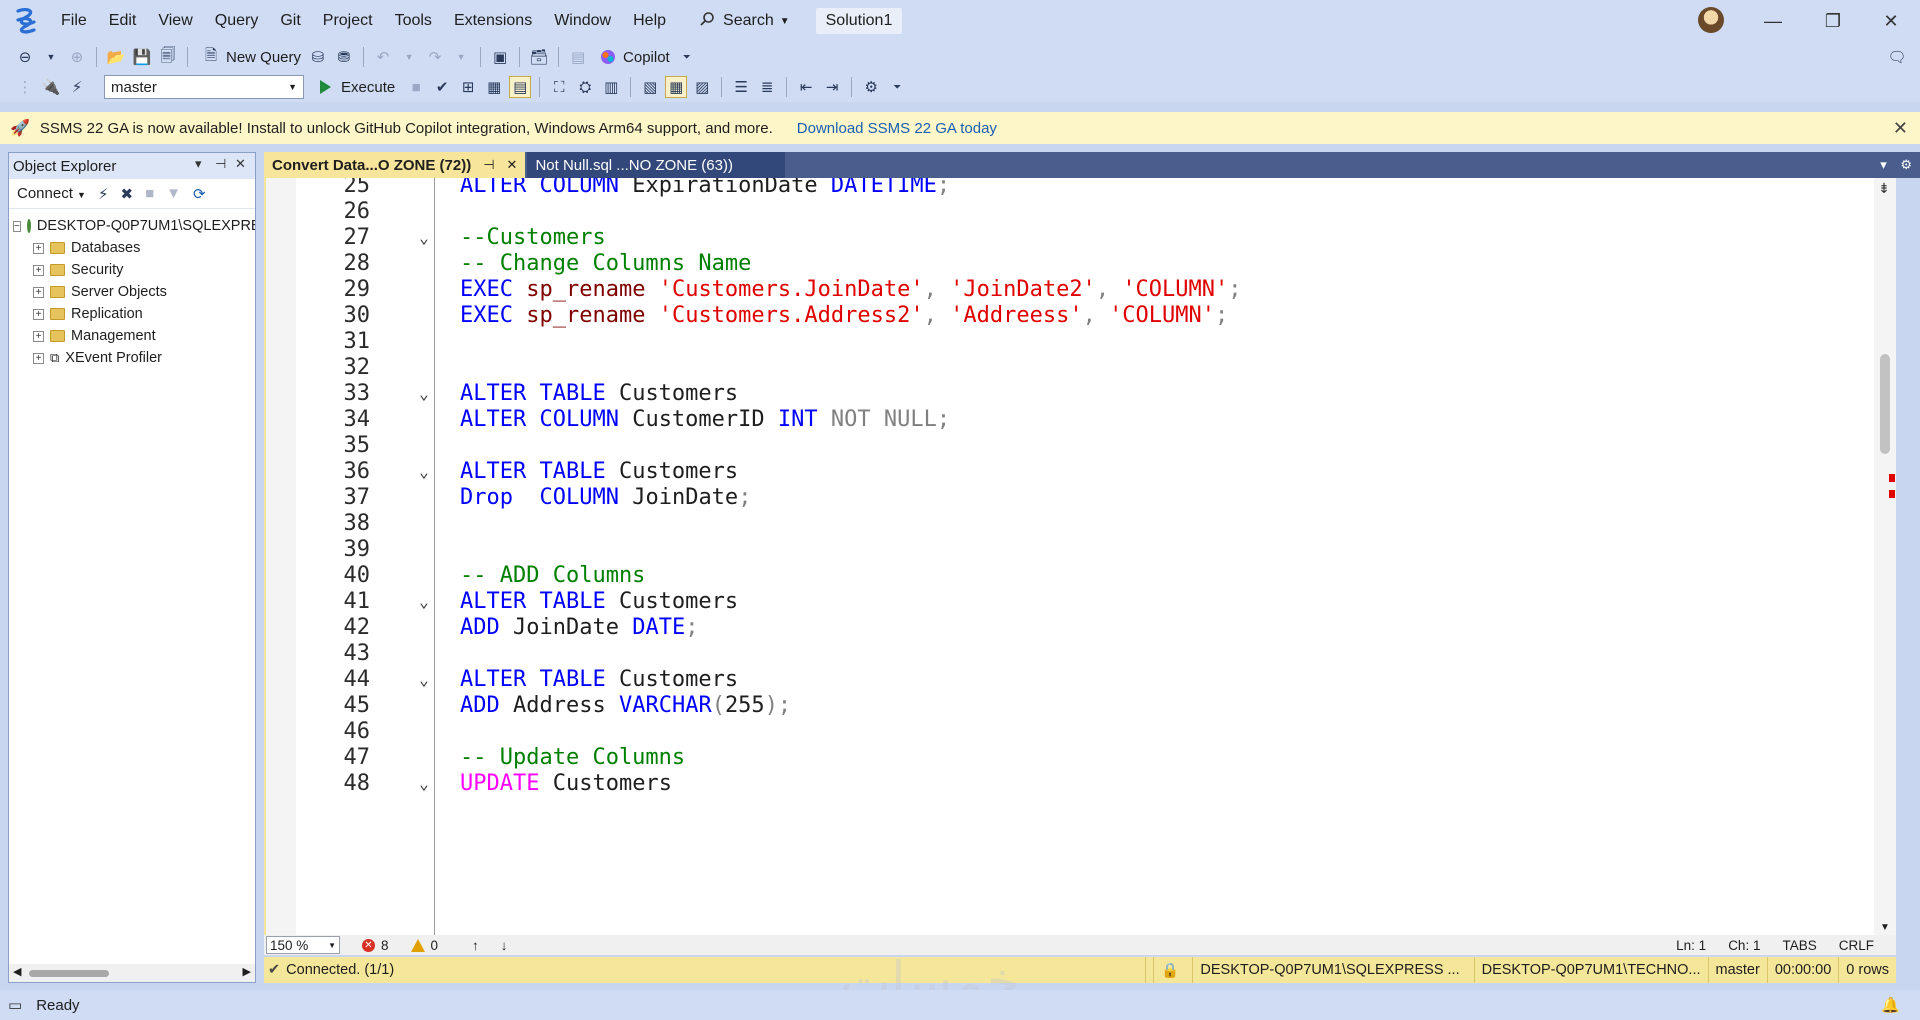 The height and width of the screenshot is (1020, 1920). I want to click on error-count: ✕ 8, so click(375, 945).